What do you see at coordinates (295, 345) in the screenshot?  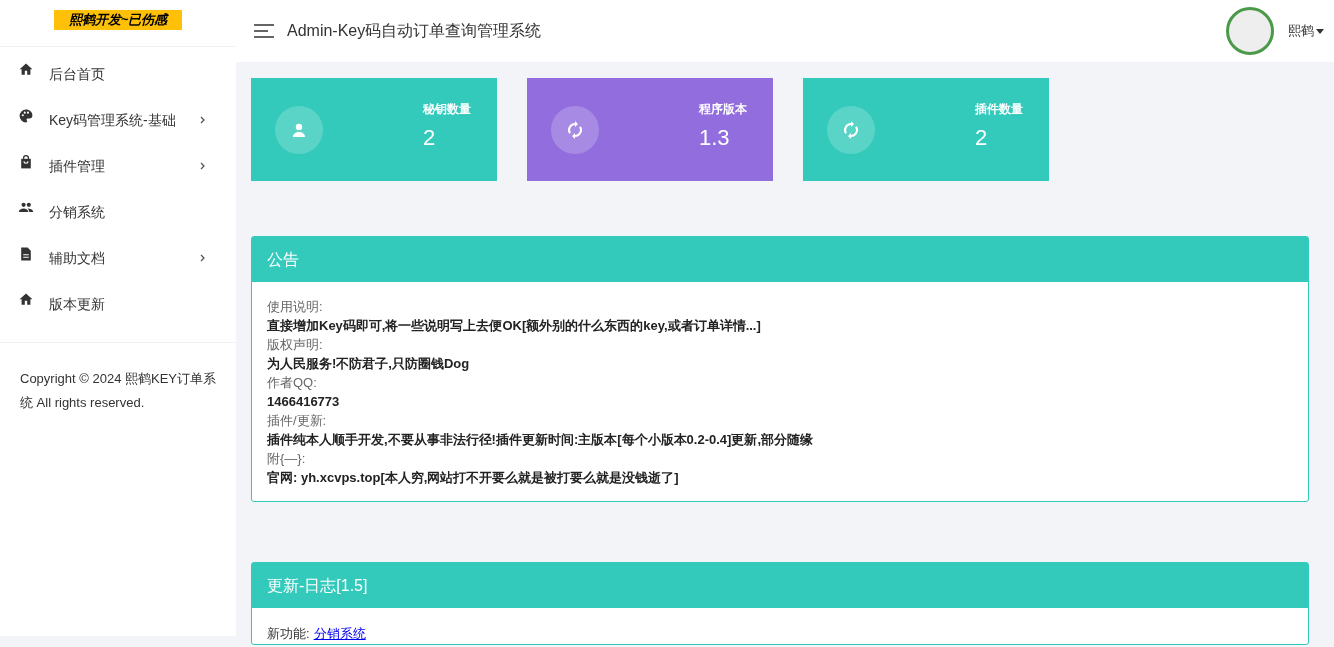 I see `notice-label: 版权声明:` at bounding box center [295, 345].